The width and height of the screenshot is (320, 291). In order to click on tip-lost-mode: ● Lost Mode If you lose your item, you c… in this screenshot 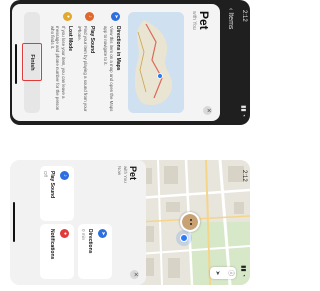, I will do `click(61, 62)`.